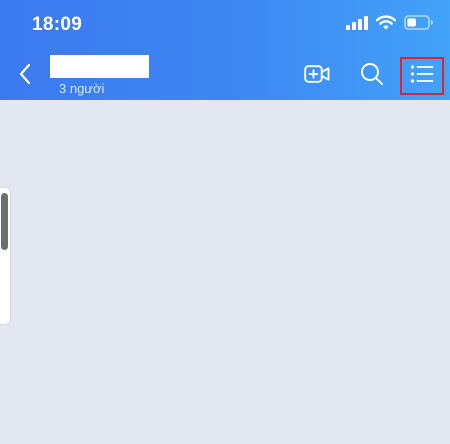 This screenshot has width=450, height=444. What do you see at coordinates (225, 76) in the screenshot?
I see `nav-bar: 3 người` at bounding box center [225, 76].